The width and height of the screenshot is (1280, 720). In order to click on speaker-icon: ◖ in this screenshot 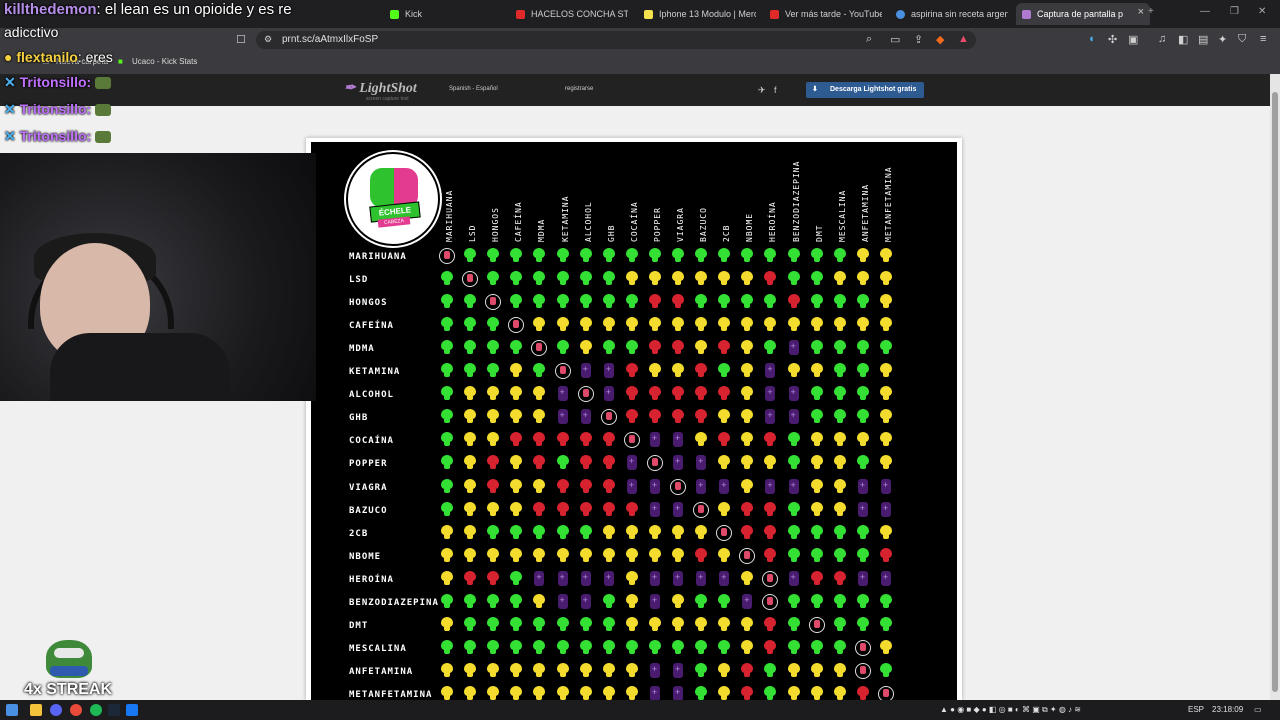, I will do `click(1091, 39)`.